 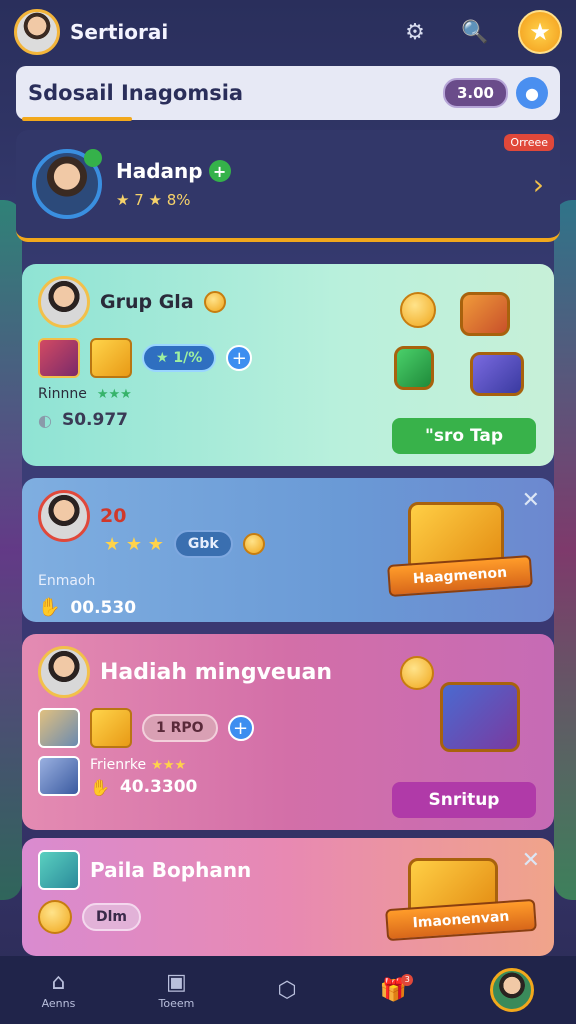 What do you see at coordinates (158, 787) in the screenshot?
I see `card-value: 40.3300` at bounding box center [158, 787].